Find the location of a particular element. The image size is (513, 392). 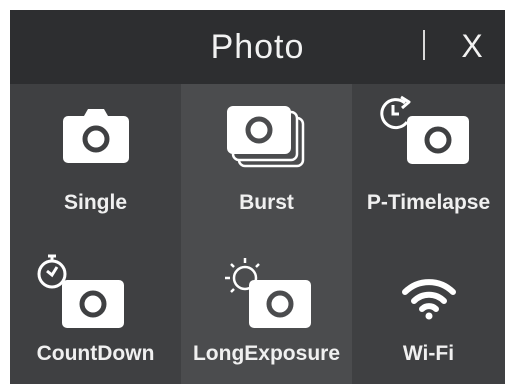

mode-long-exposure: LongExposure is located at coordinates (266, 309).